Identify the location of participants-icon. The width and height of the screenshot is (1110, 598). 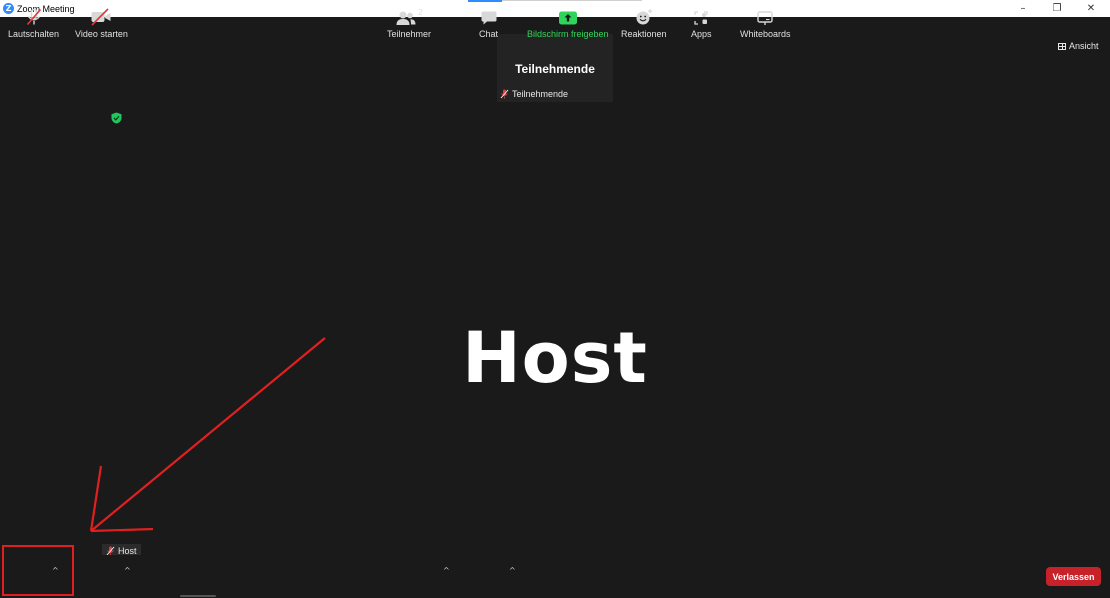
(406, 18).